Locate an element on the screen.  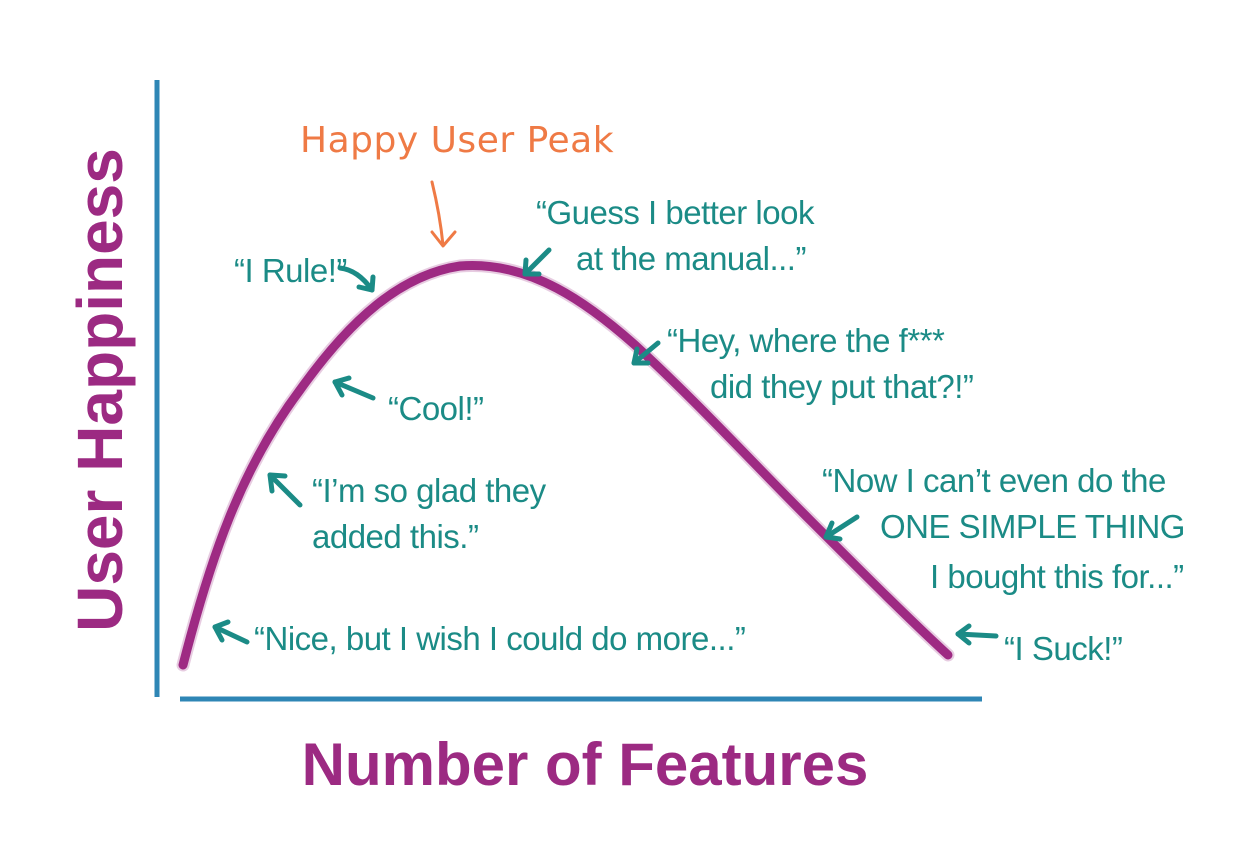
quote-cant-line3: I bought this for...” is located at coordinates (1057, 576).